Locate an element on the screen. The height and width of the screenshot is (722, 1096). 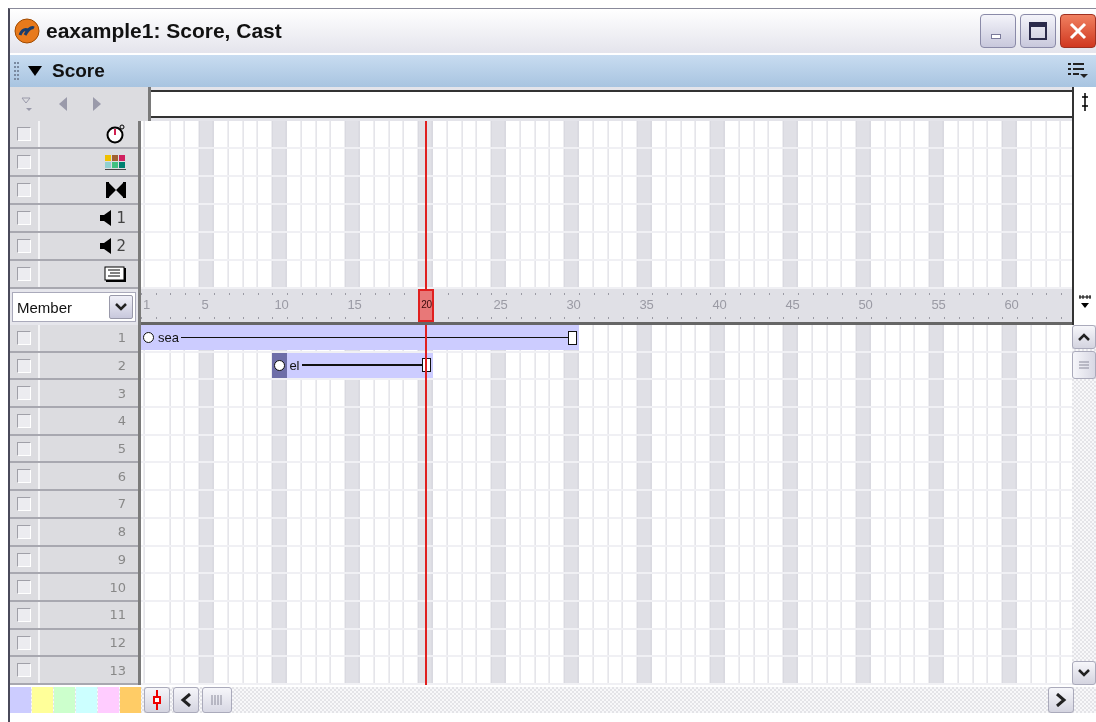
channel-track: sea is located at coordinates (606, 339).